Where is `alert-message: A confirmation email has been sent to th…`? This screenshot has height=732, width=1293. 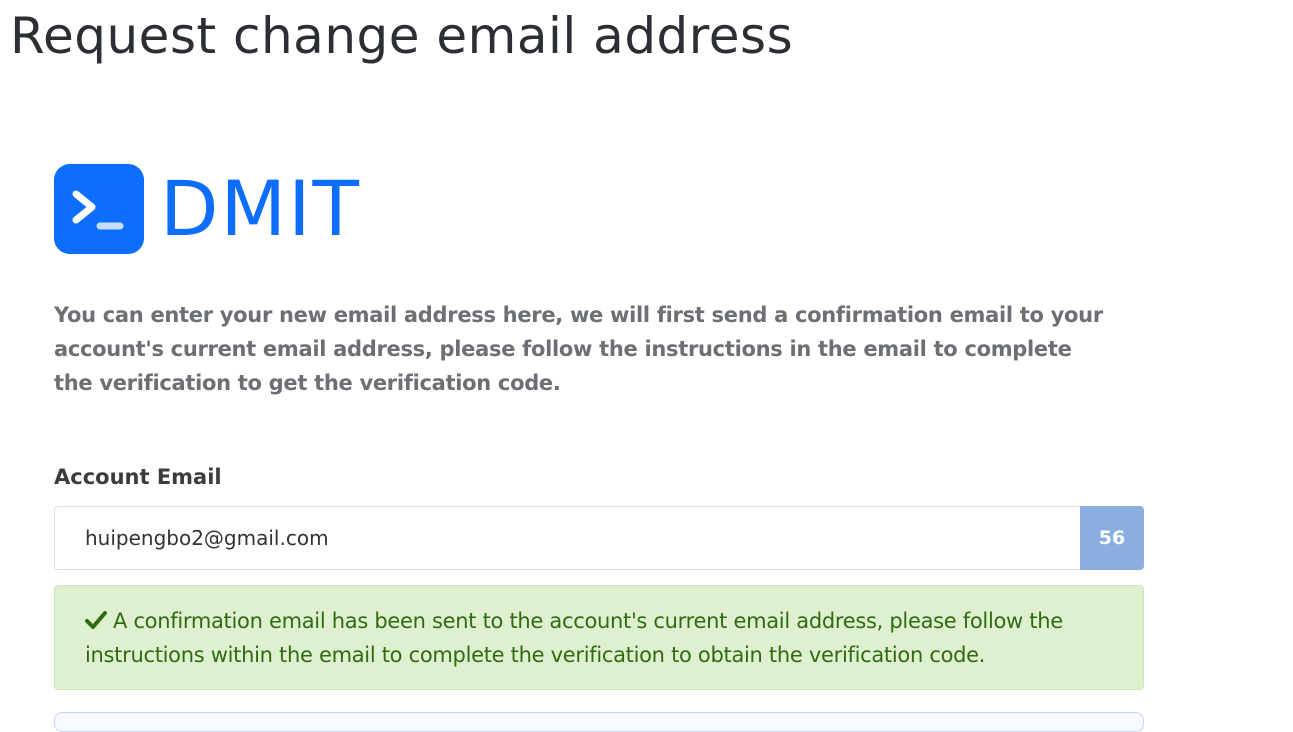
alert-message: A confirmation email has been sent to th… is located at coordinates (574, 638).